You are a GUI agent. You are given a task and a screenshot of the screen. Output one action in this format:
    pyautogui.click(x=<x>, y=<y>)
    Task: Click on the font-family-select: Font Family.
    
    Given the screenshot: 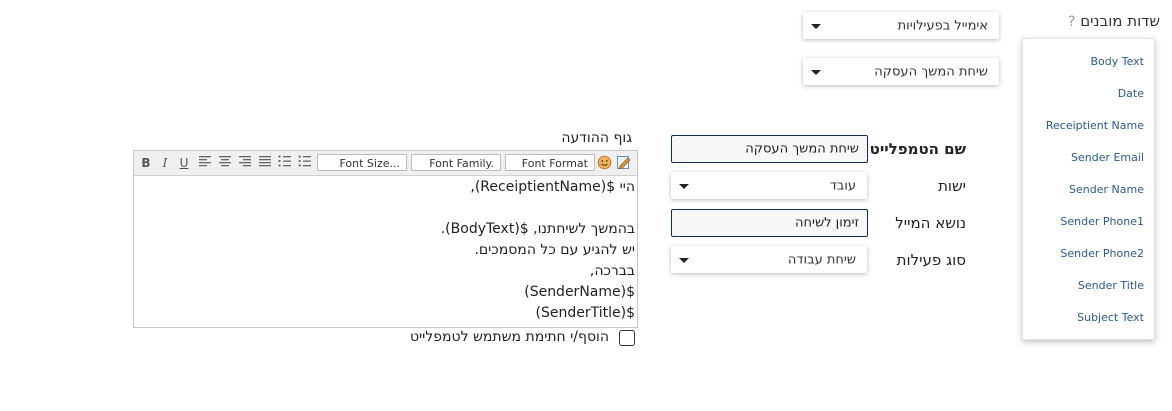 What is the action you would take?
    pyautogui.click(x=456, y=162)
    